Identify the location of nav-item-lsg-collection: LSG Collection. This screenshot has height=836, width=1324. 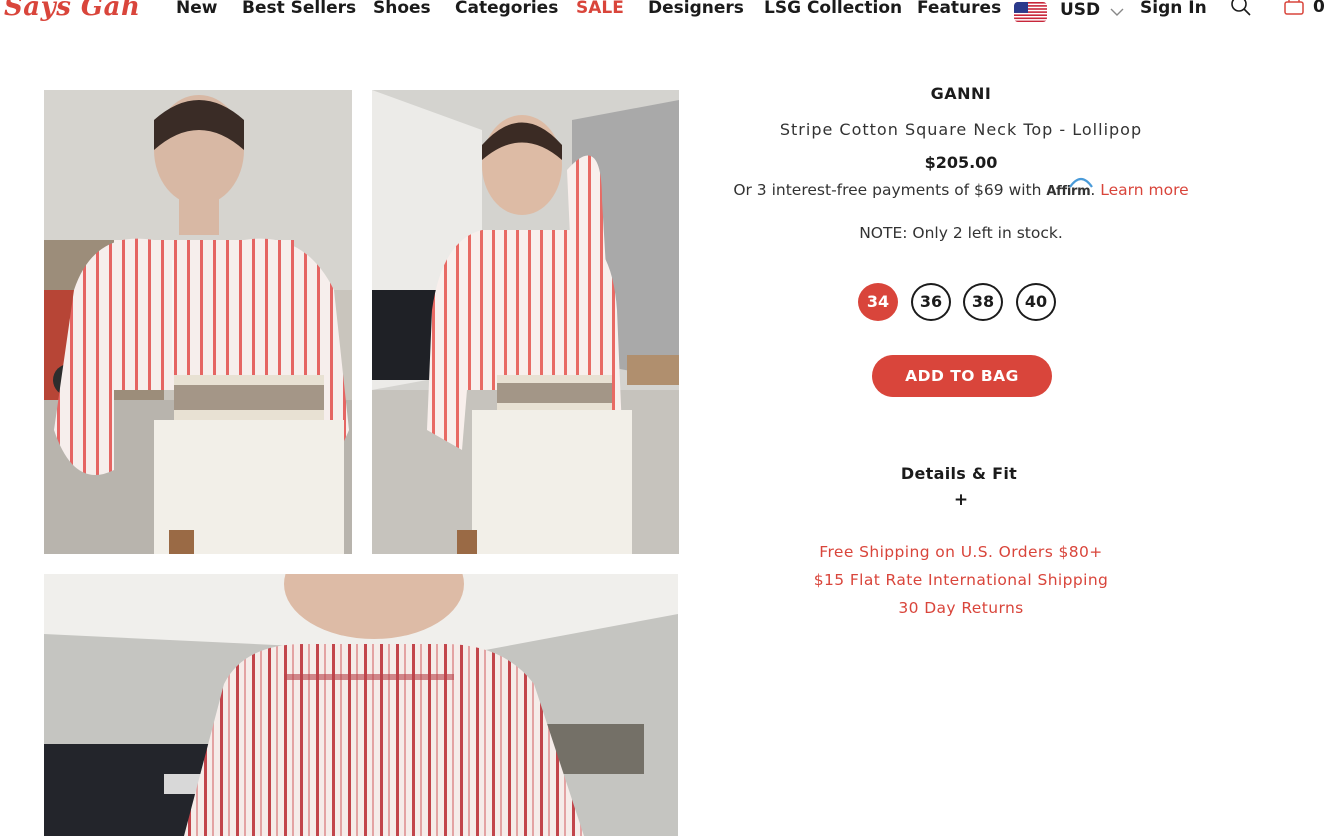
(833, 9).